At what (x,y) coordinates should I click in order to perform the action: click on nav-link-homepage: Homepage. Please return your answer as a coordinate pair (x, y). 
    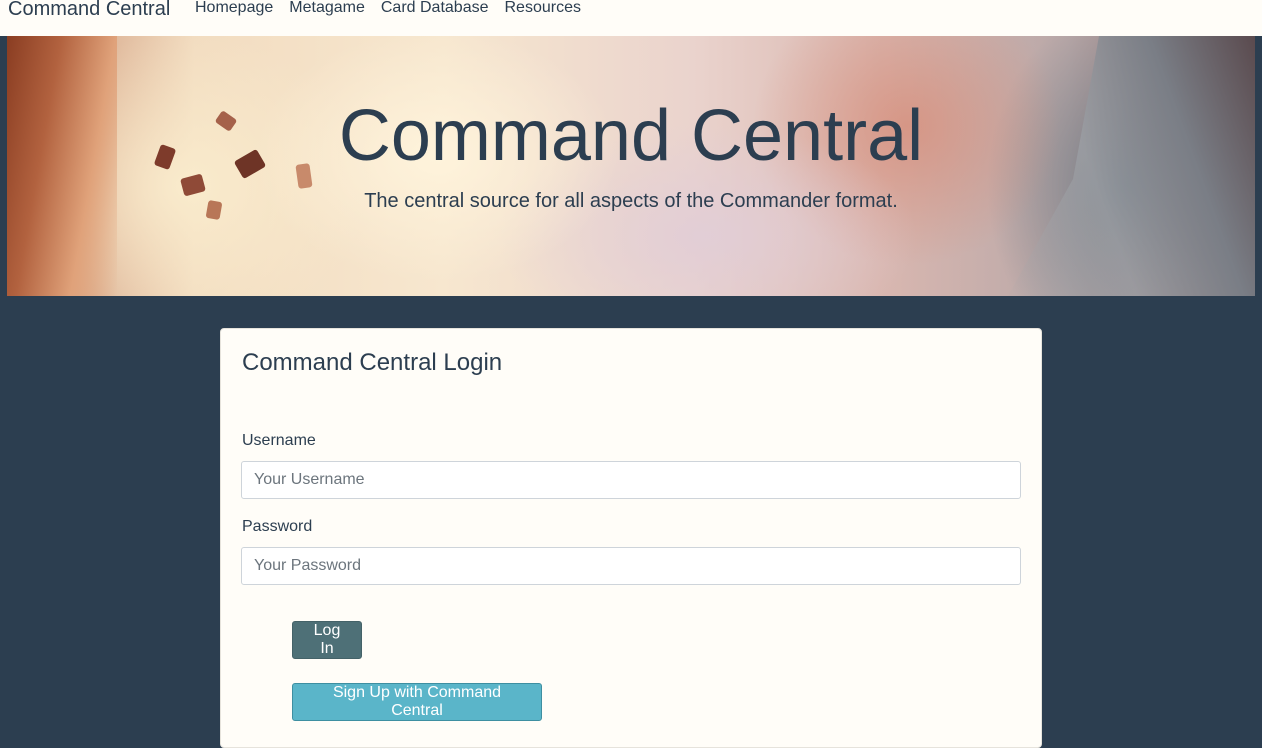
    Looking at the image, I should click on (234, 9).